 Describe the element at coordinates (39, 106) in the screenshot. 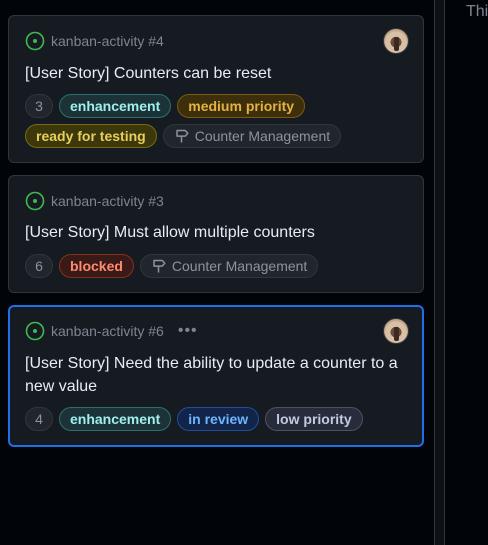

I see `sub-issue-count: 3` at that location.